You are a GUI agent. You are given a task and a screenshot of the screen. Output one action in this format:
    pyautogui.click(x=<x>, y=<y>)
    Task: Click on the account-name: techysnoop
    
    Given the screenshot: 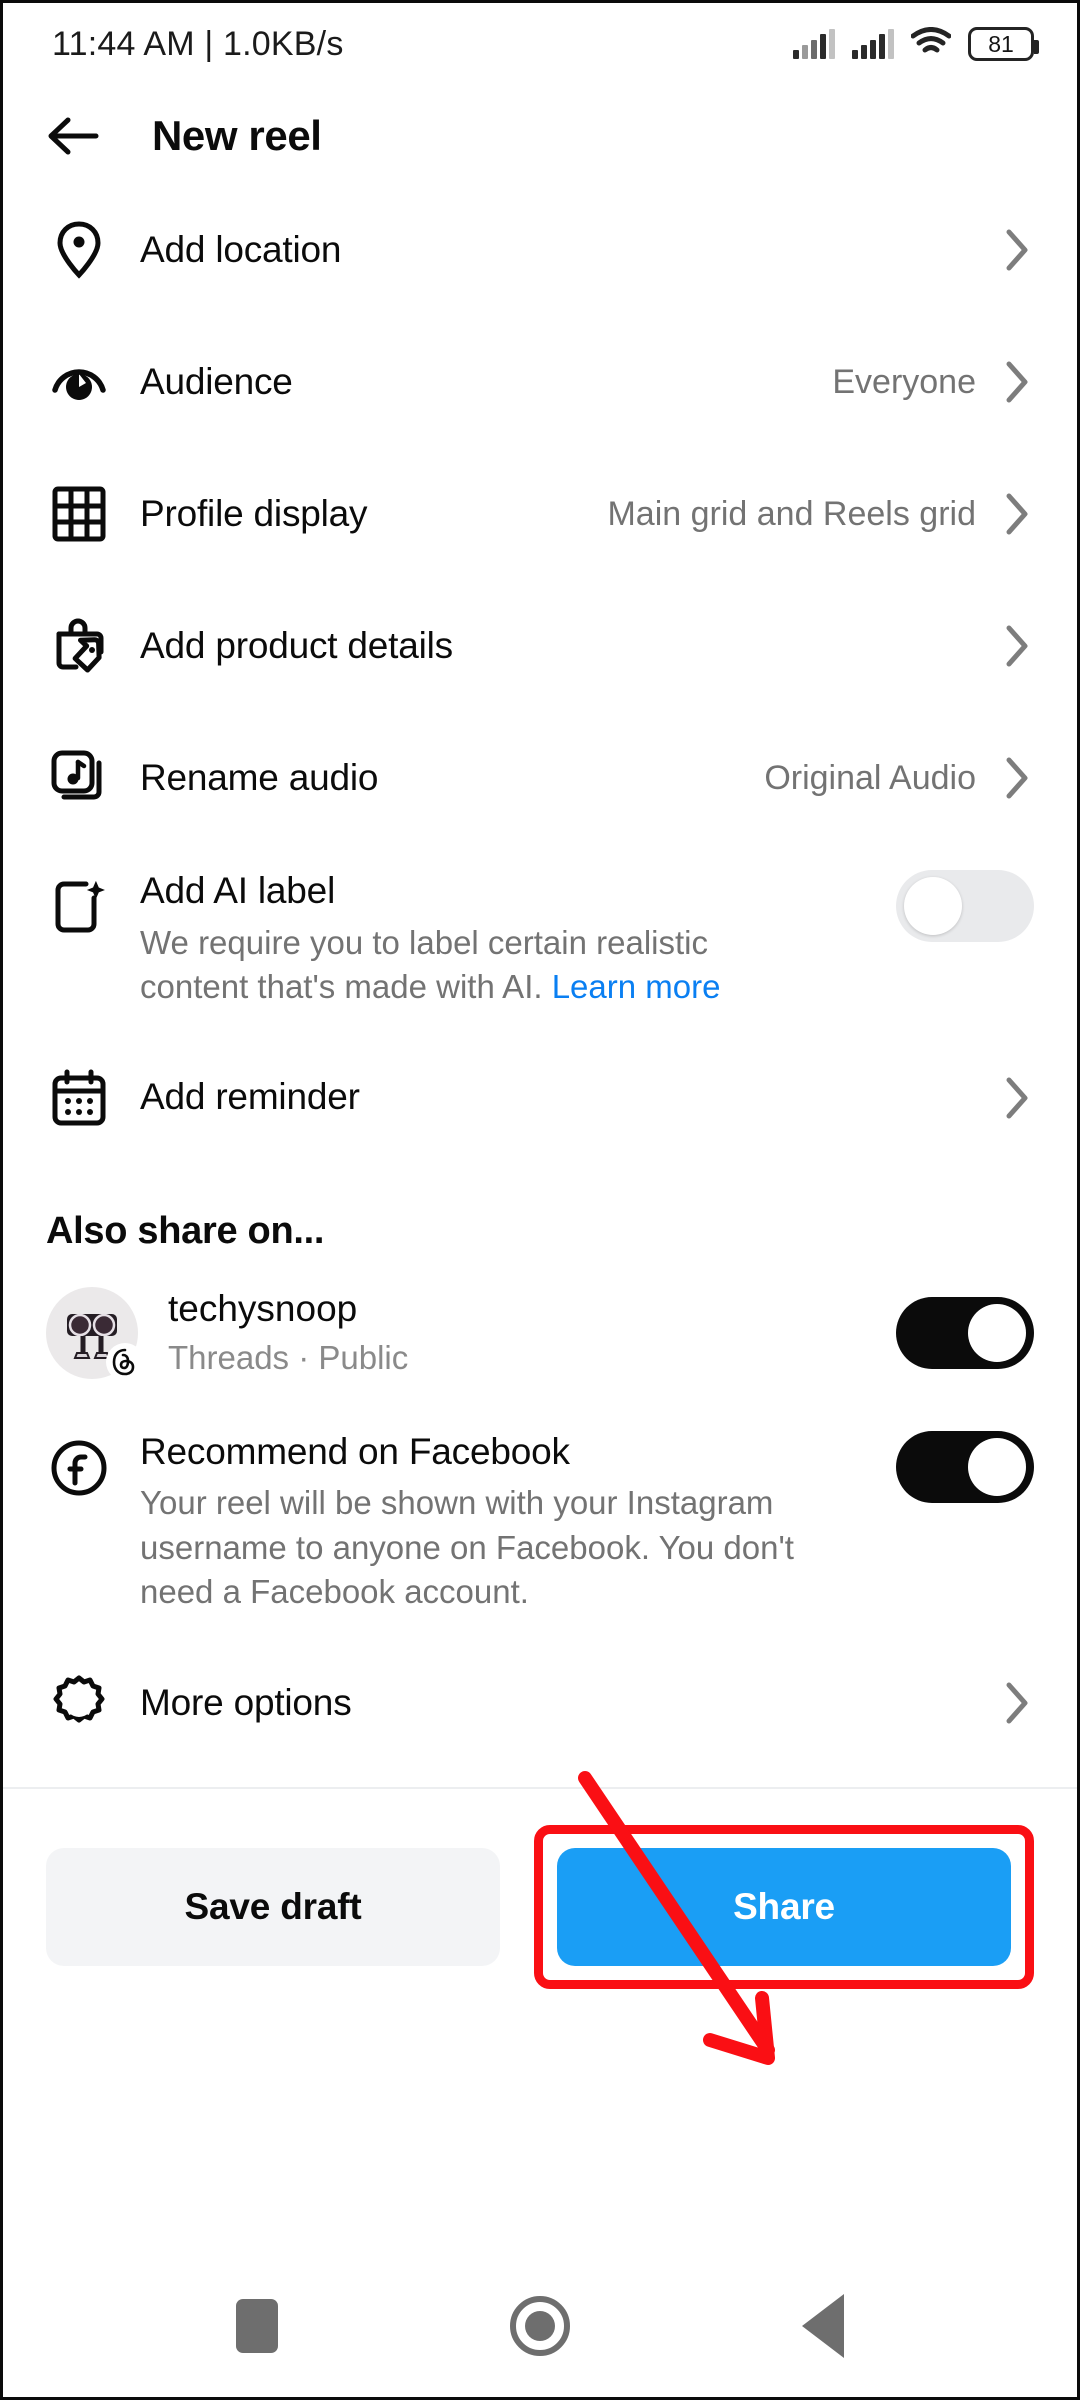 What is the action you would take?
    pyautogui.click(x=263, y=1309)
    